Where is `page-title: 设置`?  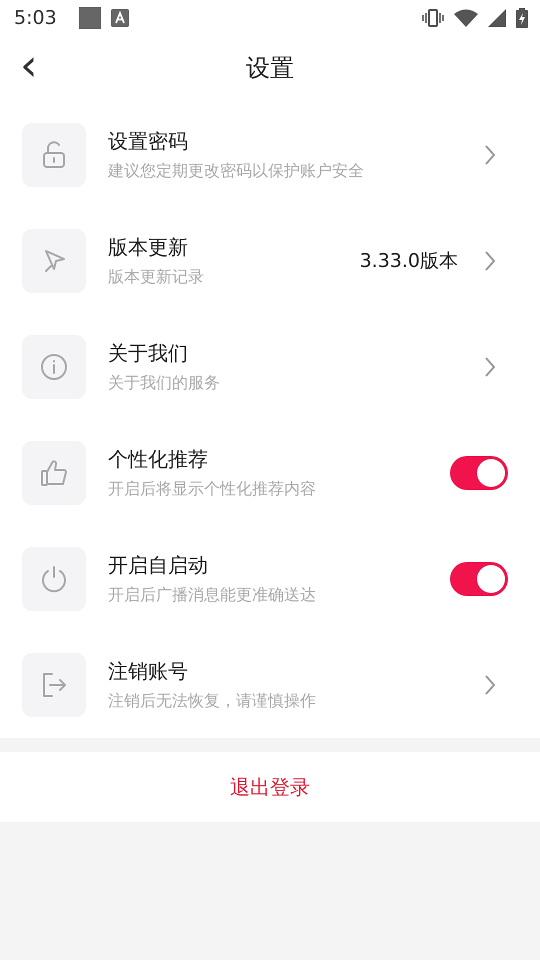 page-title: 设置 is located at coordinates (270, 68).